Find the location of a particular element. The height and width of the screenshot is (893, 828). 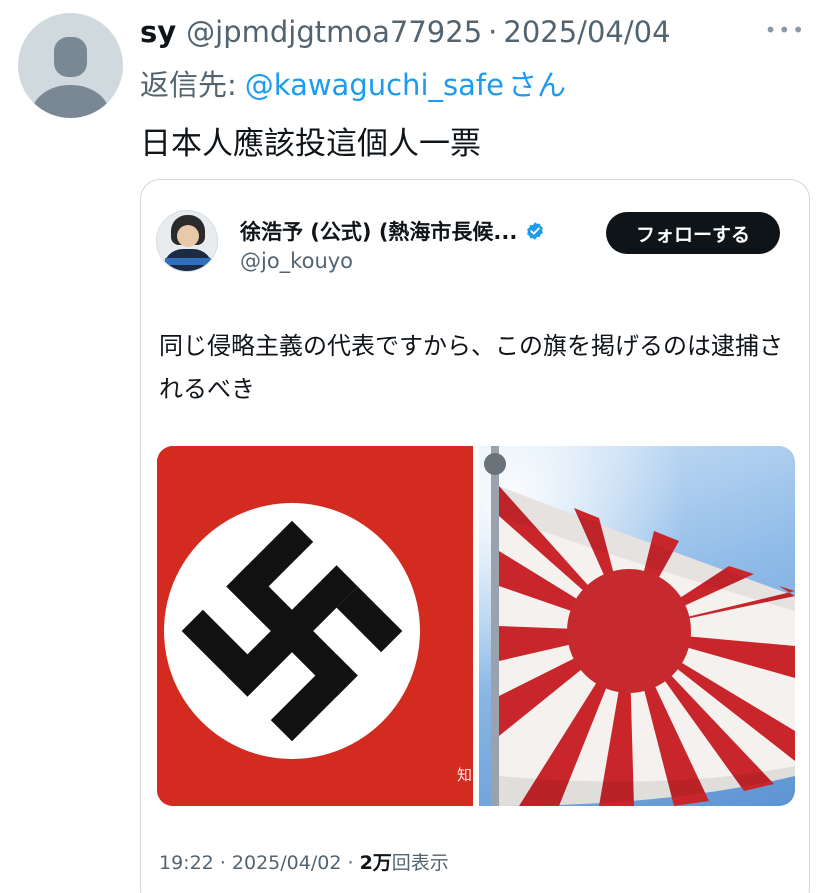

author-handle: @jpmdjgtmoa77925 is located at coordinates (334, 32).